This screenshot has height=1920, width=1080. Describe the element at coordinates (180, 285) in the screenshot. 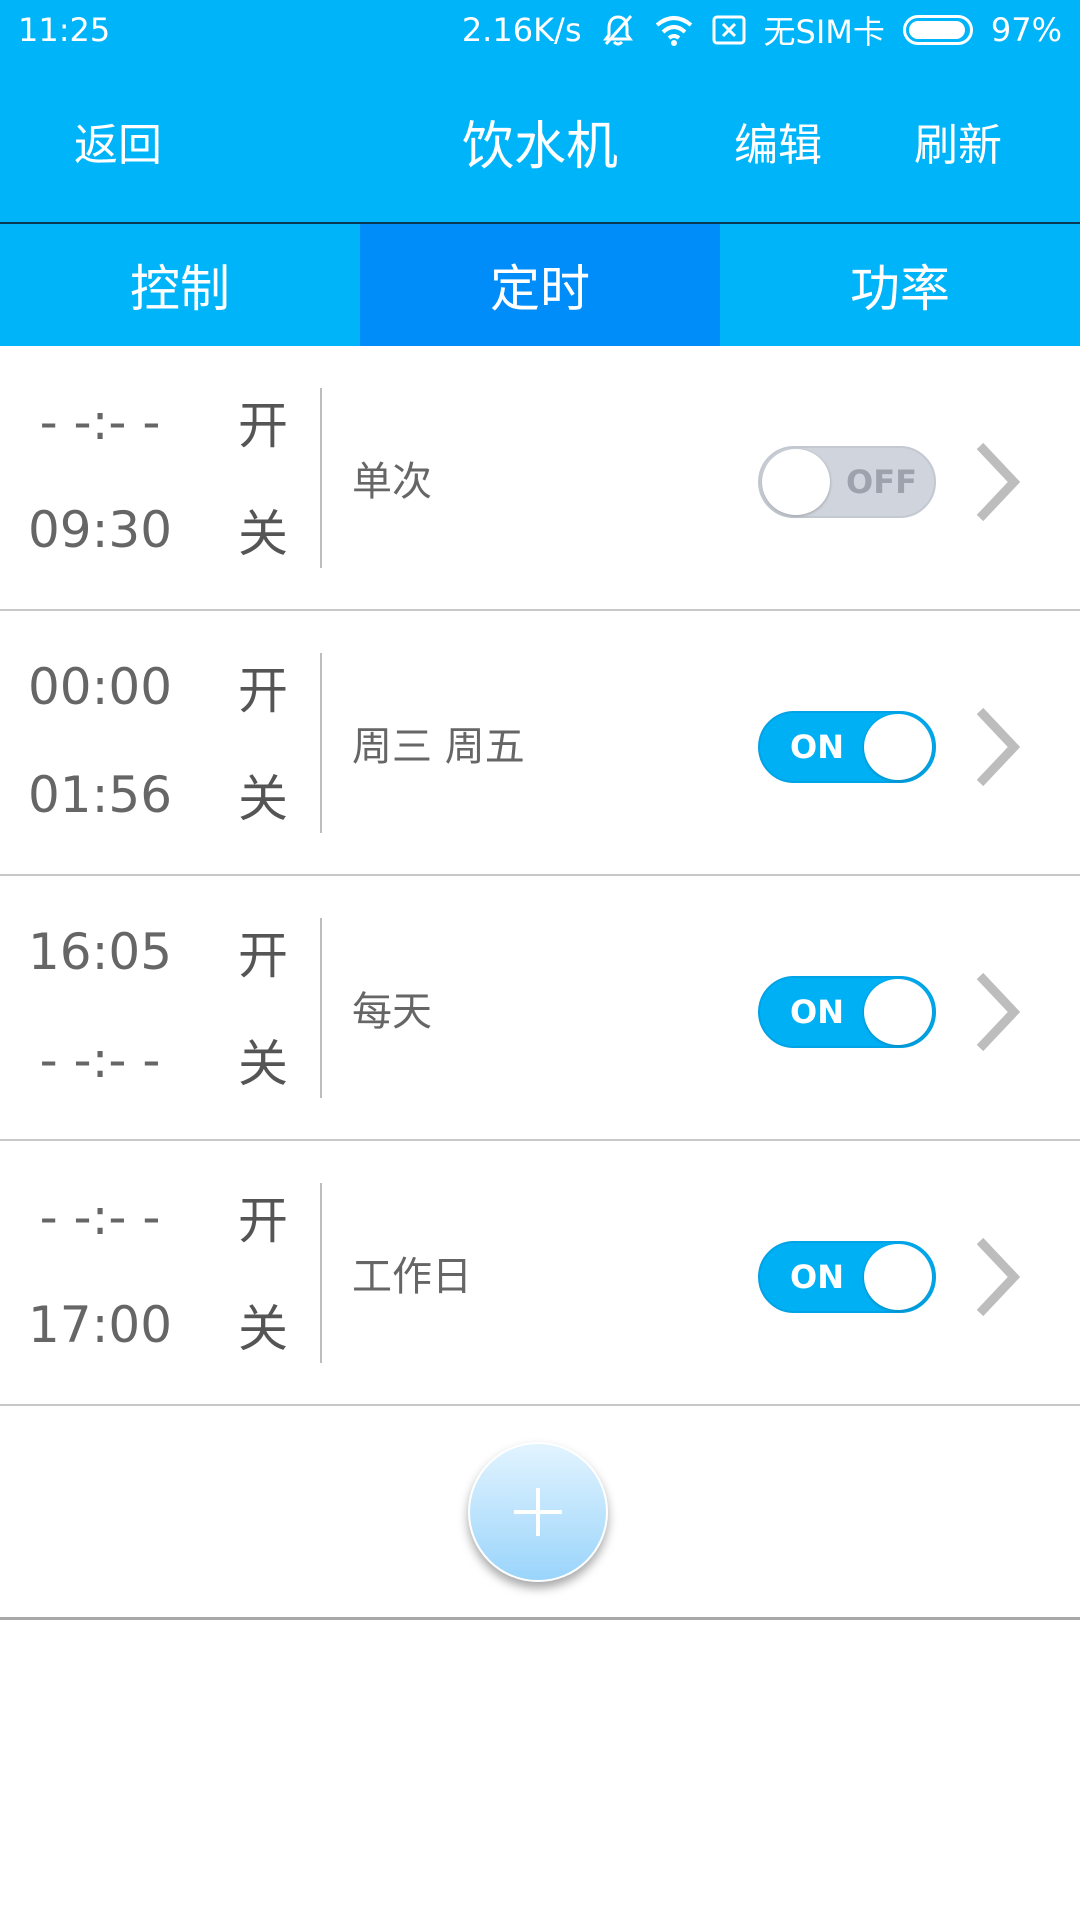

I see `tab-control: 控制` at that location.